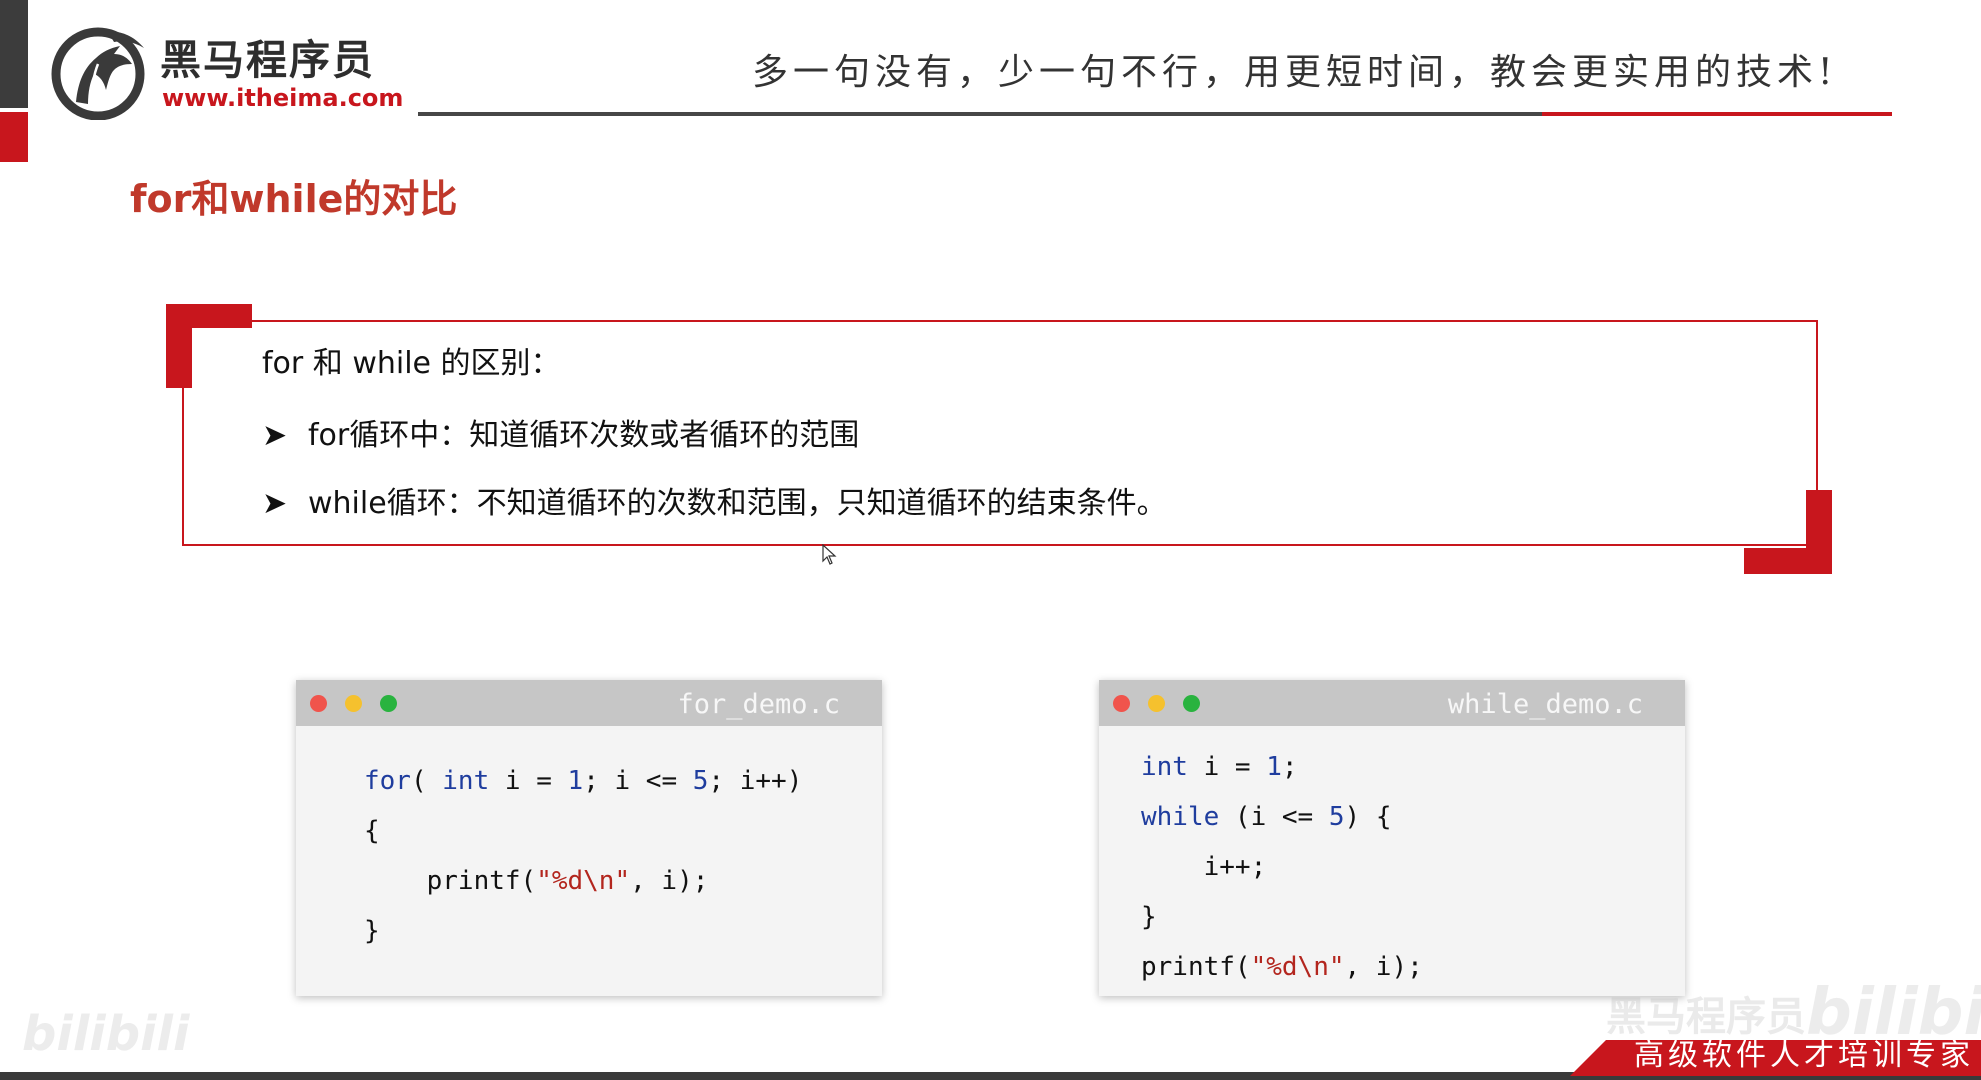 The width and height of the screenshot is (1981, 1080). I want to click on comparison-bullet-for: ➤ for循环中：知道循环次数或者循环的范围, so click(560, 436).